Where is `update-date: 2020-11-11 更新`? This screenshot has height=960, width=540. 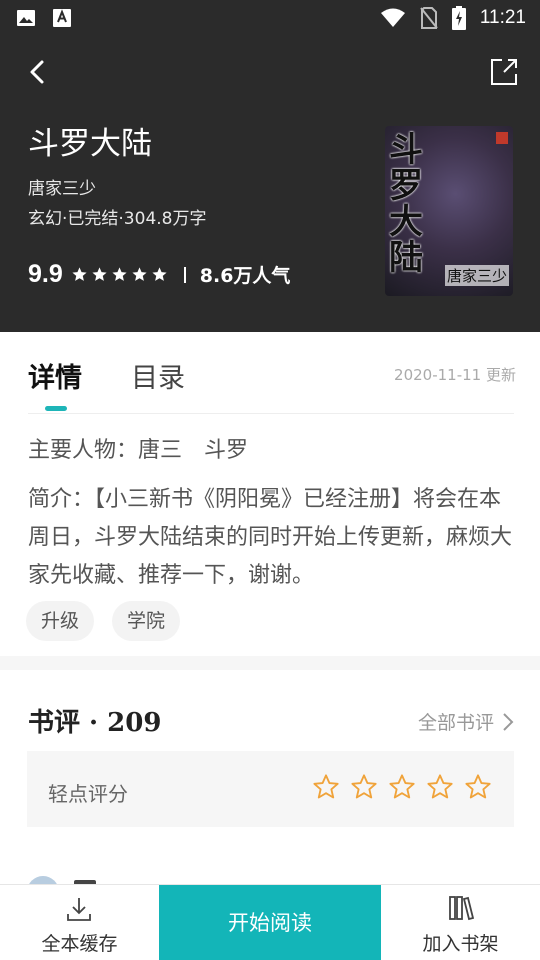 update-date: 2020-11-11 更新 is located at coordinates (455, 375).